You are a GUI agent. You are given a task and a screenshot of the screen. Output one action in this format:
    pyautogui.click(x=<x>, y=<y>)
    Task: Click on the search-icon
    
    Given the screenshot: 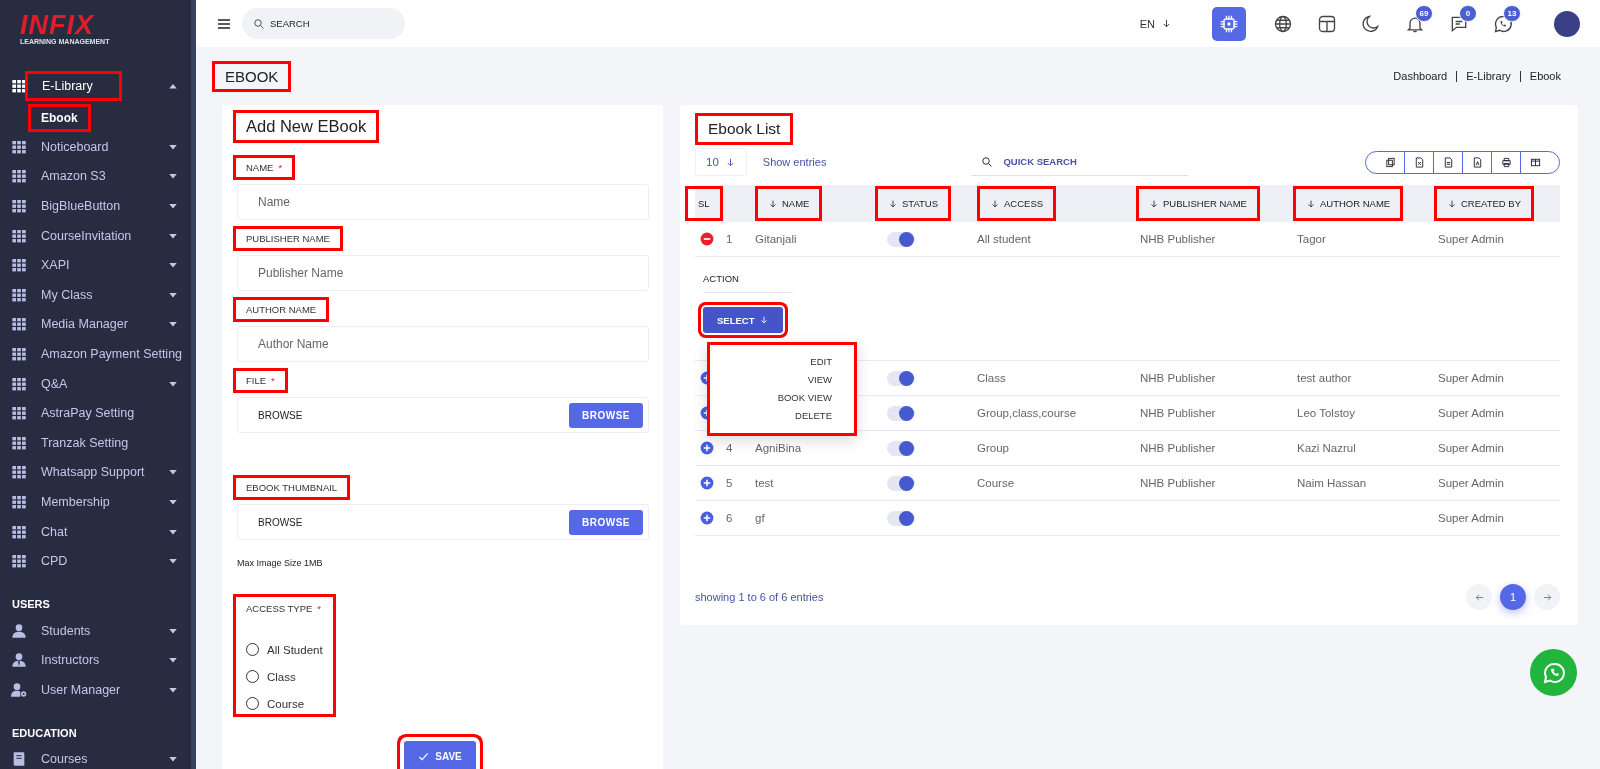 What is the action you would take?
    pyautogui.click(x=987, y=162)
    